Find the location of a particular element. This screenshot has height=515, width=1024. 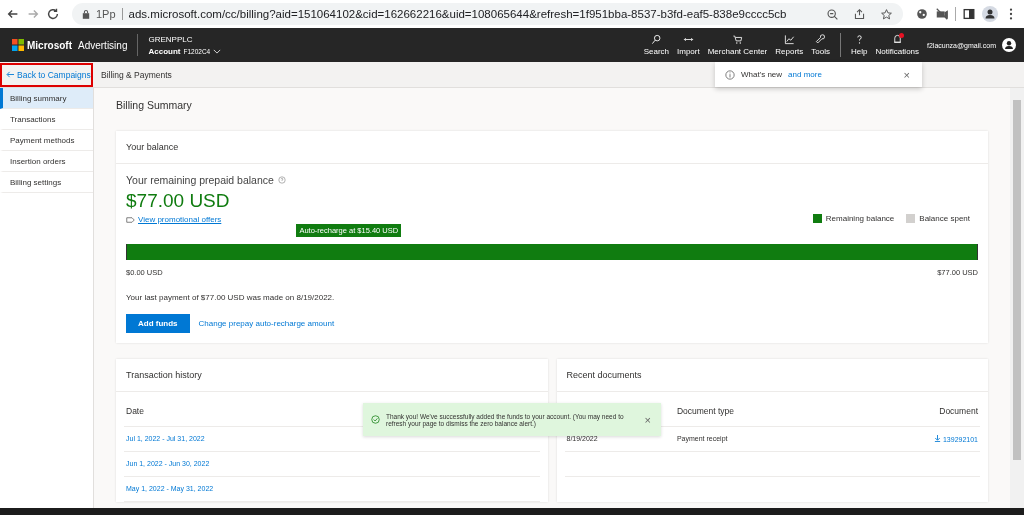

sidebar-item: Transactions is located at coordinates (46, 119).